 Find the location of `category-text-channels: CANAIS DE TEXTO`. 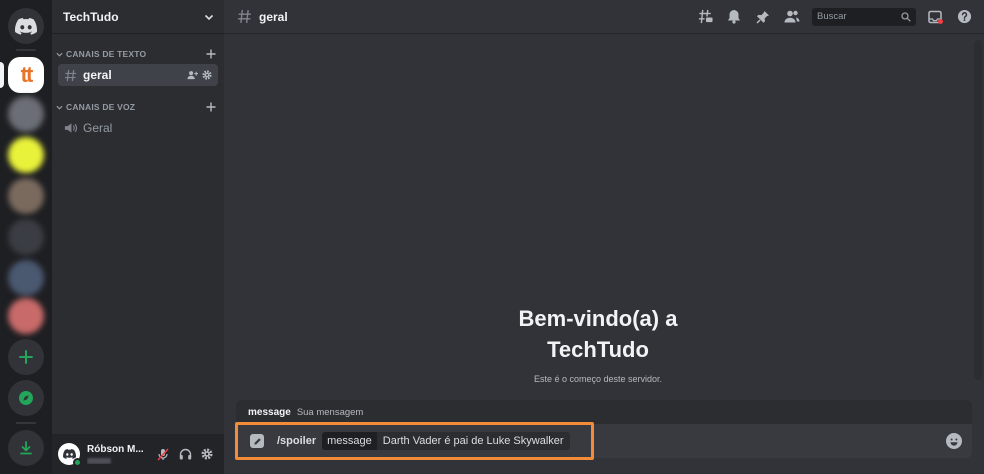

category-text-channels: CANAIS DE TEXTO is located at coordinates (138, 54).